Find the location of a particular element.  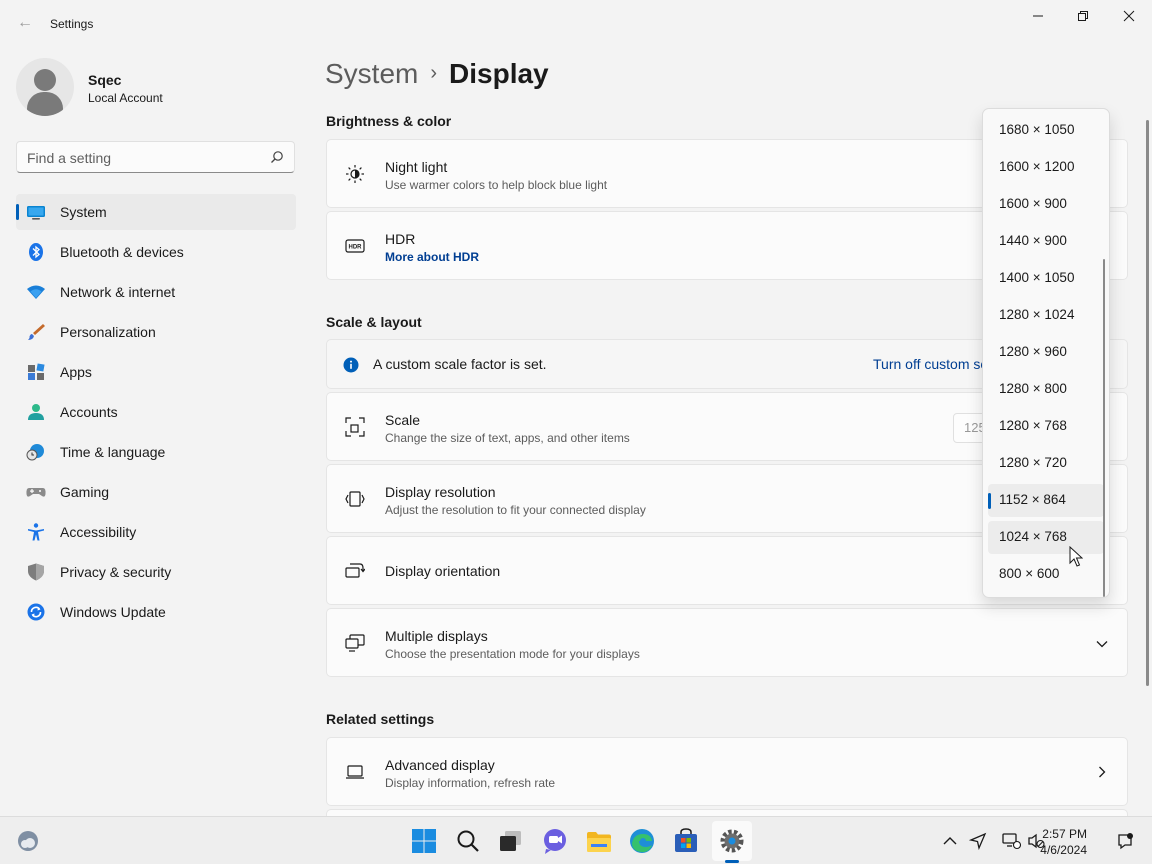

sidebar-item-privacy: Privacy & security is located at coordinates (156, 572).